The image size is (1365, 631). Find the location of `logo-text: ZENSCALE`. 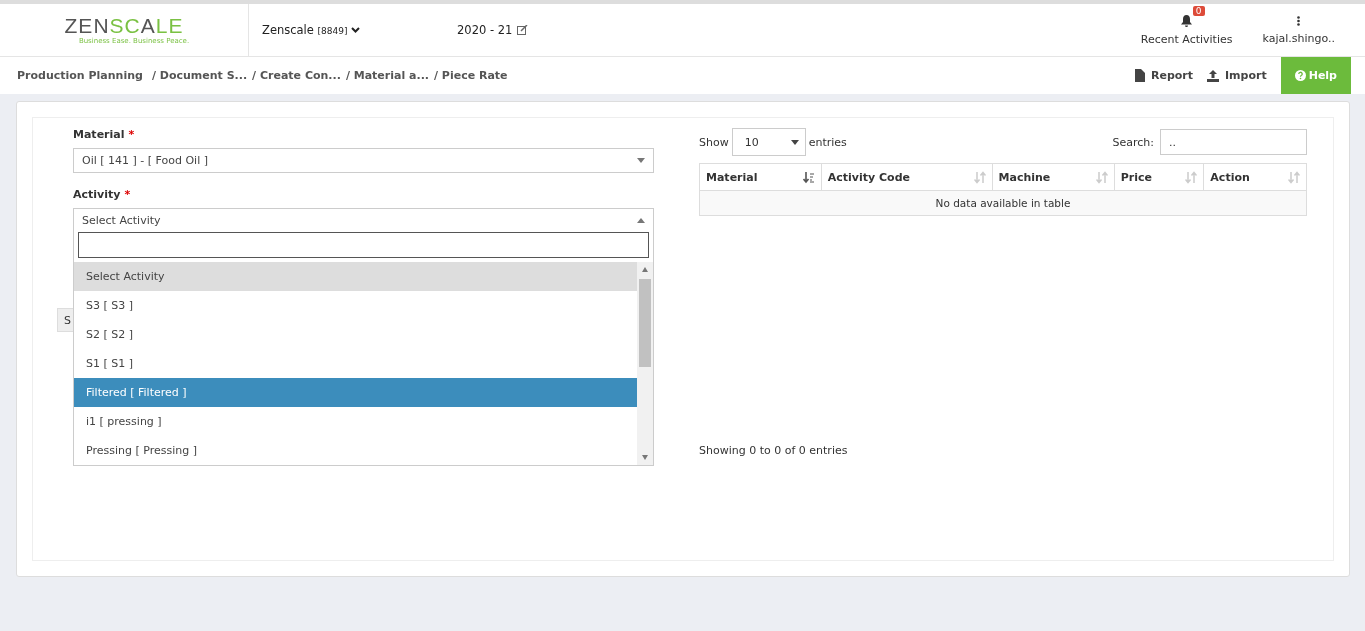

logo-text: ZENSCALE is located at coordinates (124, 25).